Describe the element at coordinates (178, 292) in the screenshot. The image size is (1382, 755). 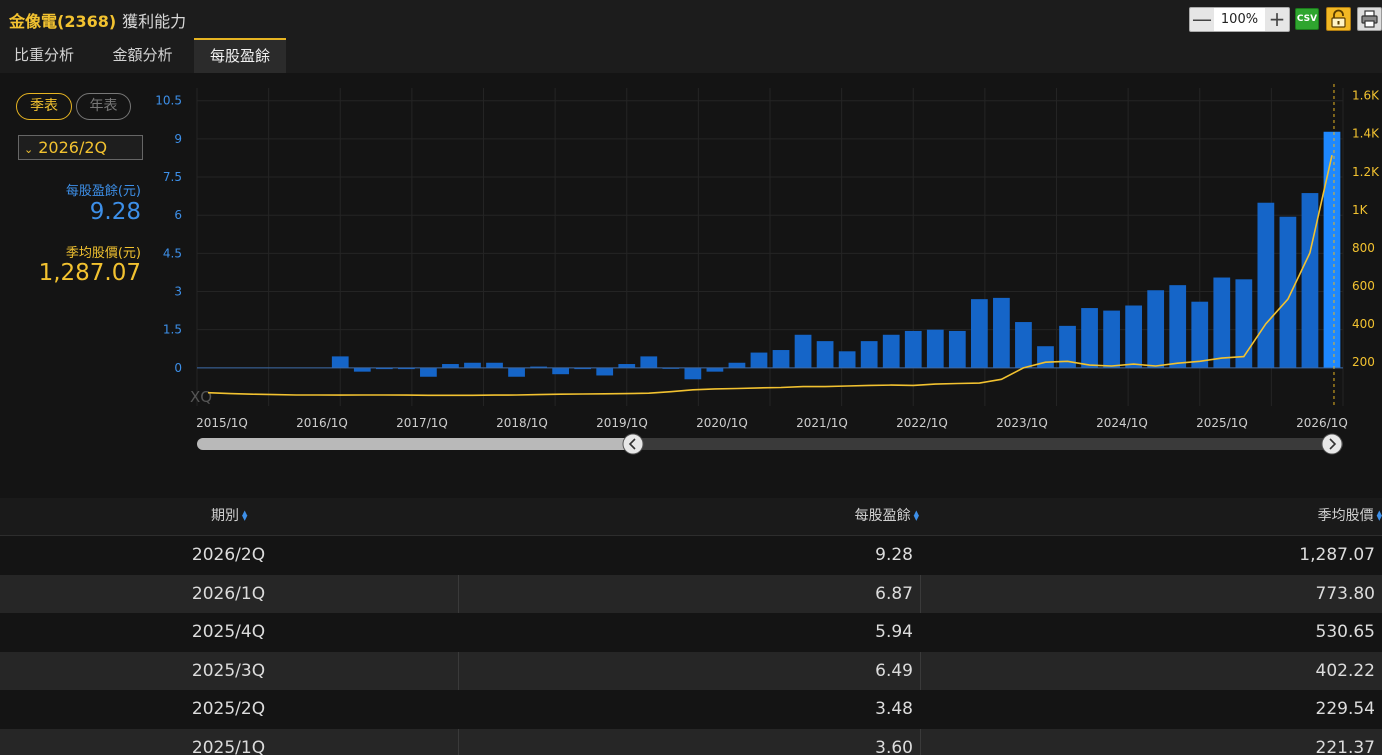
I see `y-left-tick-label: 3` at that location.